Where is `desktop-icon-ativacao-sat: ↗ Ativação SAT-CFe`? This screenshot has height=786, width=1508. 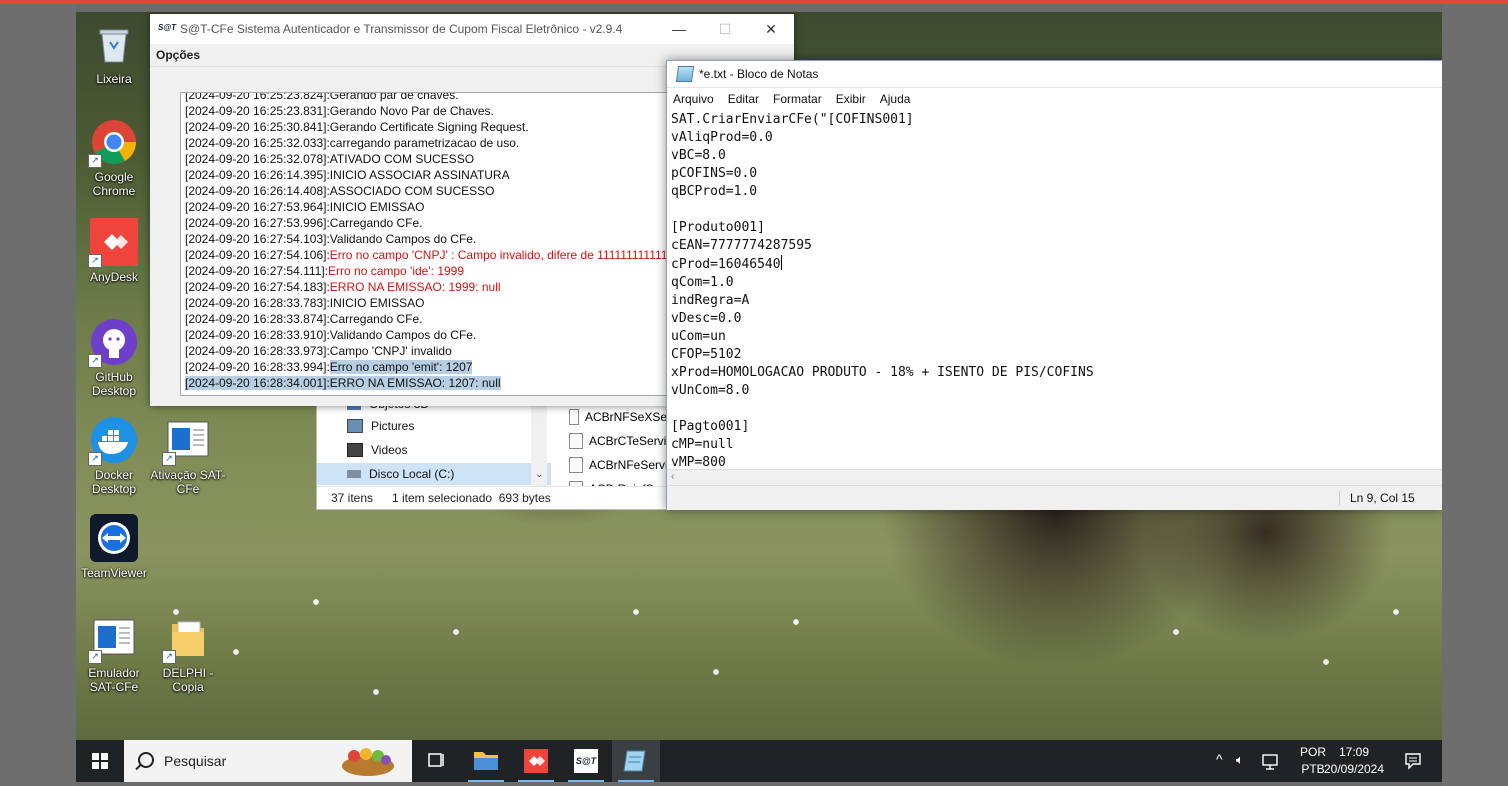
desktop-icon-ativacao-sat: ↗ Ativação SAT-CFe is located at coordinates (188, 456).